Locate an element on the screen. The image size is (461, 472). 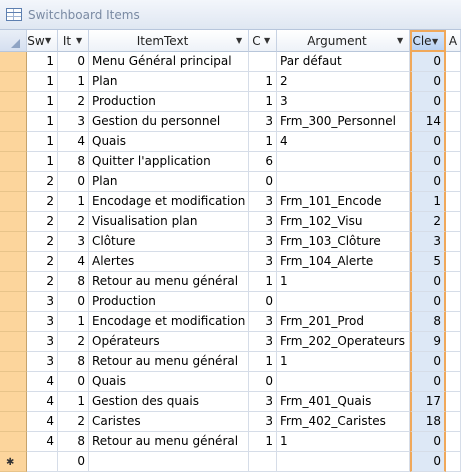
table-row: 3 1 Encodage et modification 3 Frm_201_Prod 8 is located at coordinates (230, 322).